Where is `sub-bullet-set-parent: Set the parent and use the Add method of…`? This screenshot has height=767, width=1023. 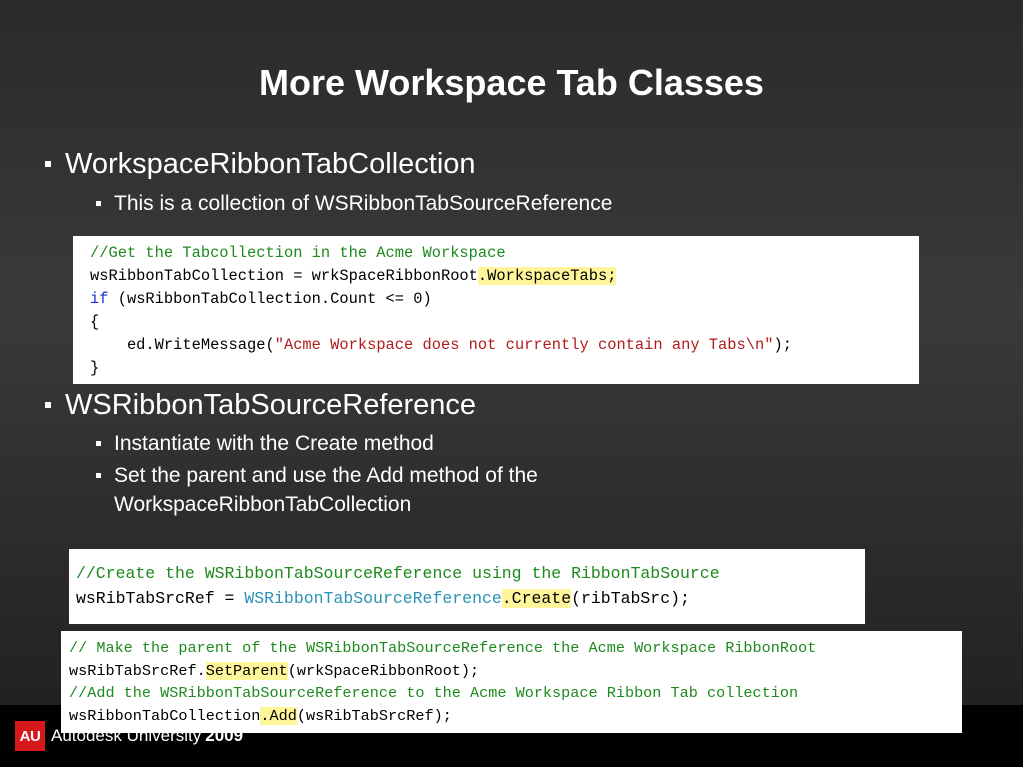 sub-bullet-set-parent: Set the parent and use the Add method of… is located at coordinates (317, 490).